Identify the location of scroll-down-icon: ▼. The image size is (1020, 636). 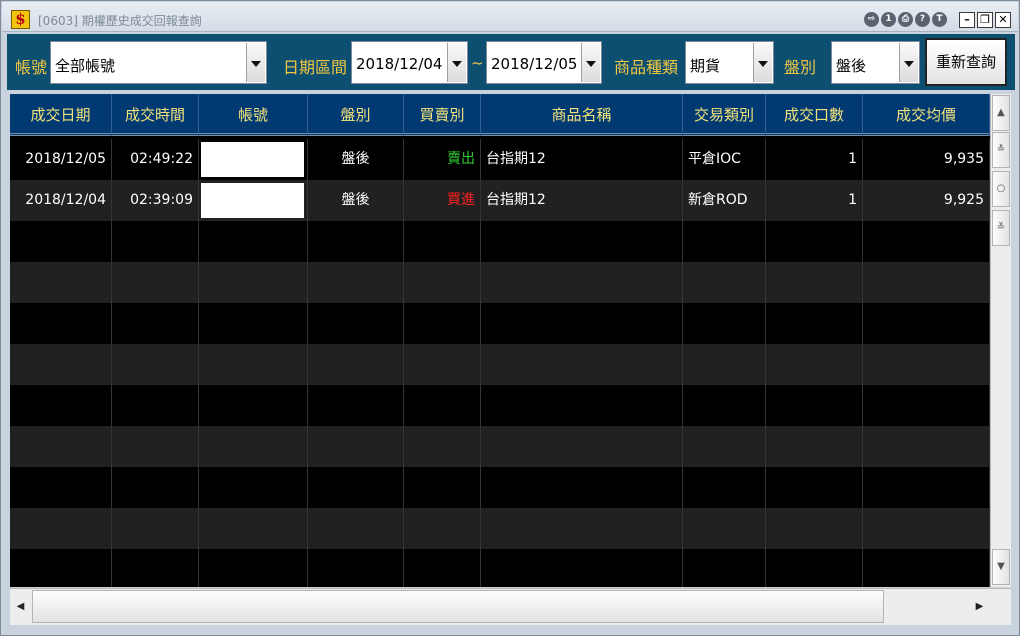
(1001, 567).